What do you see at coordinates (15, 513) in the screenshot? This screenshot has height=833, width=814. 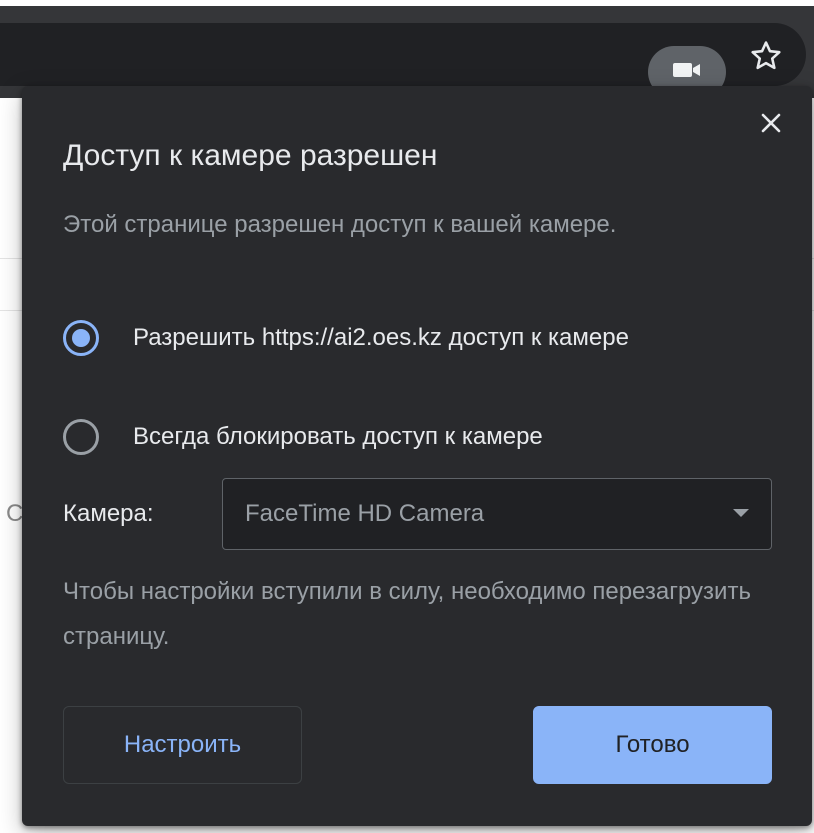 I see `page-text-fragment: С` at bounding box center [15, 513].